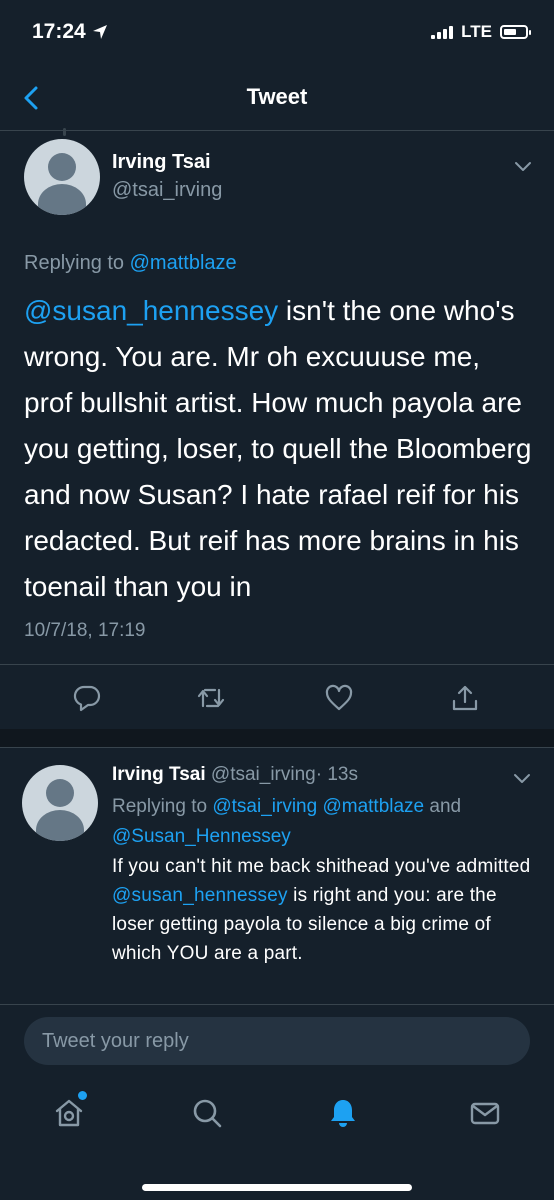  I want to click on reply-icon, so click(87, 698).